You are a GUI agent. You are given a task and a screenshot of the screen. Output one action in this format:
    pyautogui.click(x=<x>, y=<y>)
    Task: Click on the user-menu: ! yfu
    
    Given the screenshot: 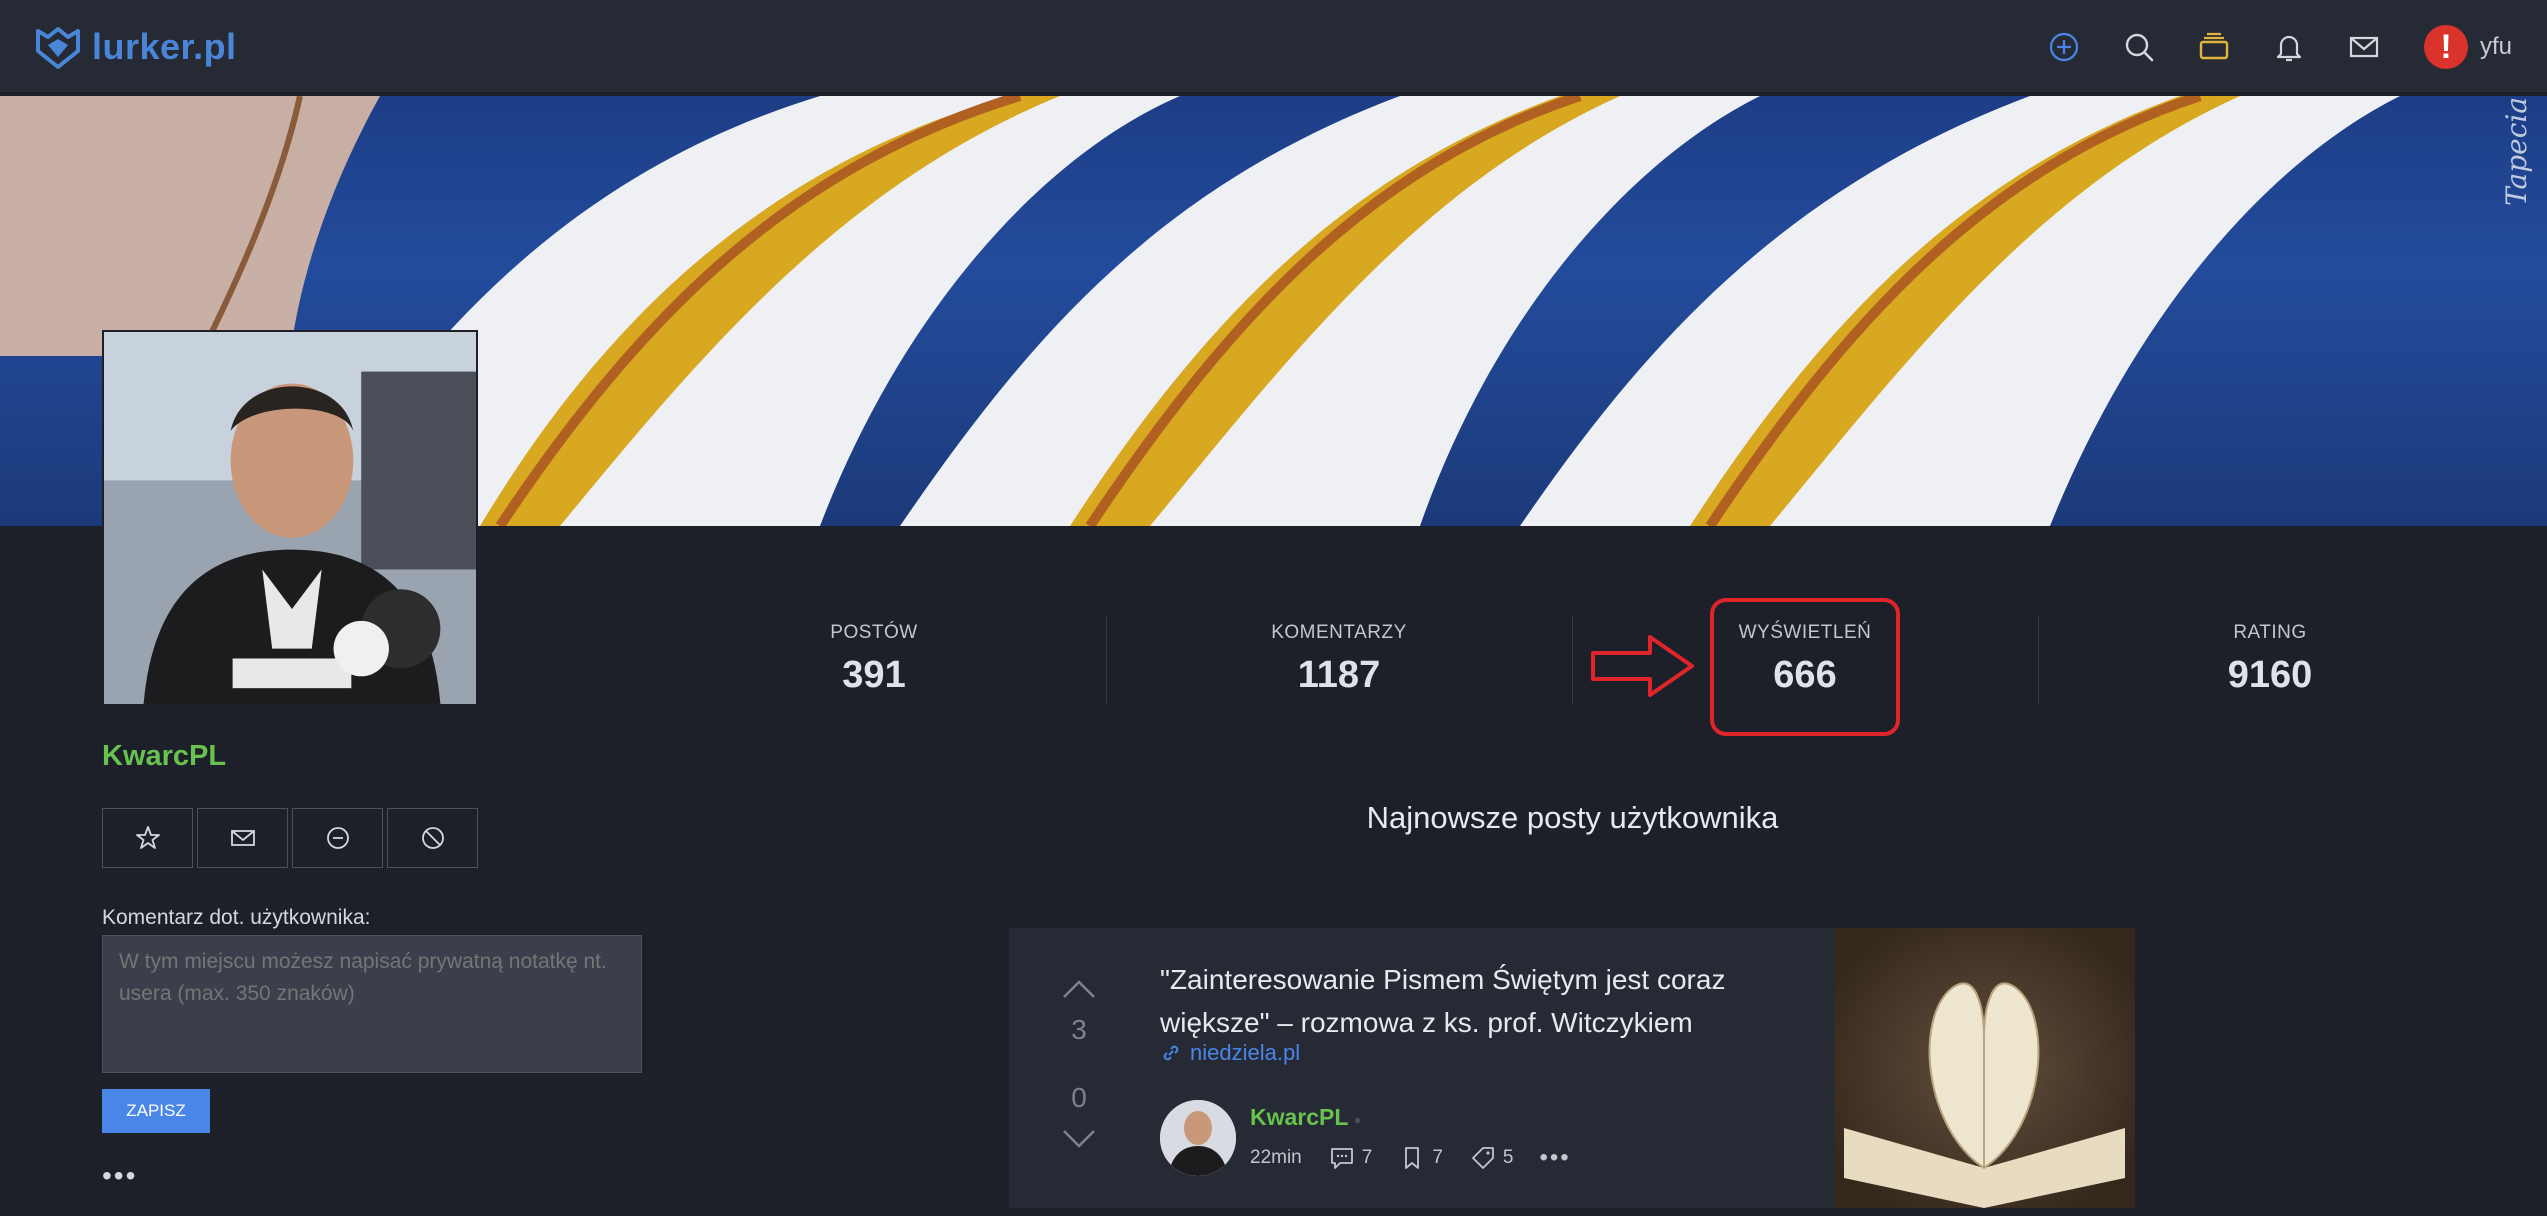 What is the action you would take?
    pyautogui.click(x=2468, y=47)
    